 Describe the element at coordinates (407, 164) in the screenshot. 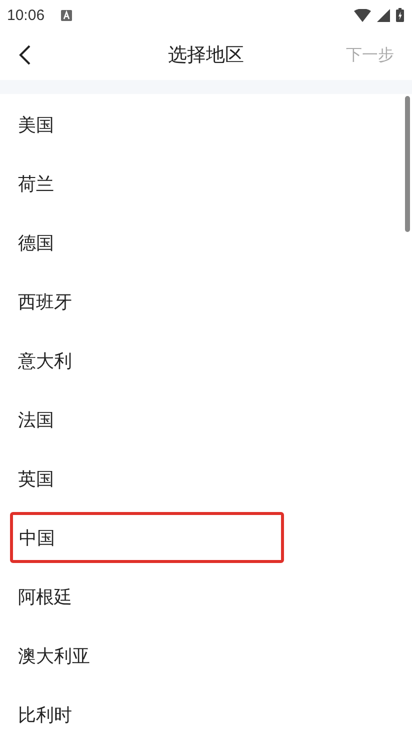

I see `scrollbar` at that location.